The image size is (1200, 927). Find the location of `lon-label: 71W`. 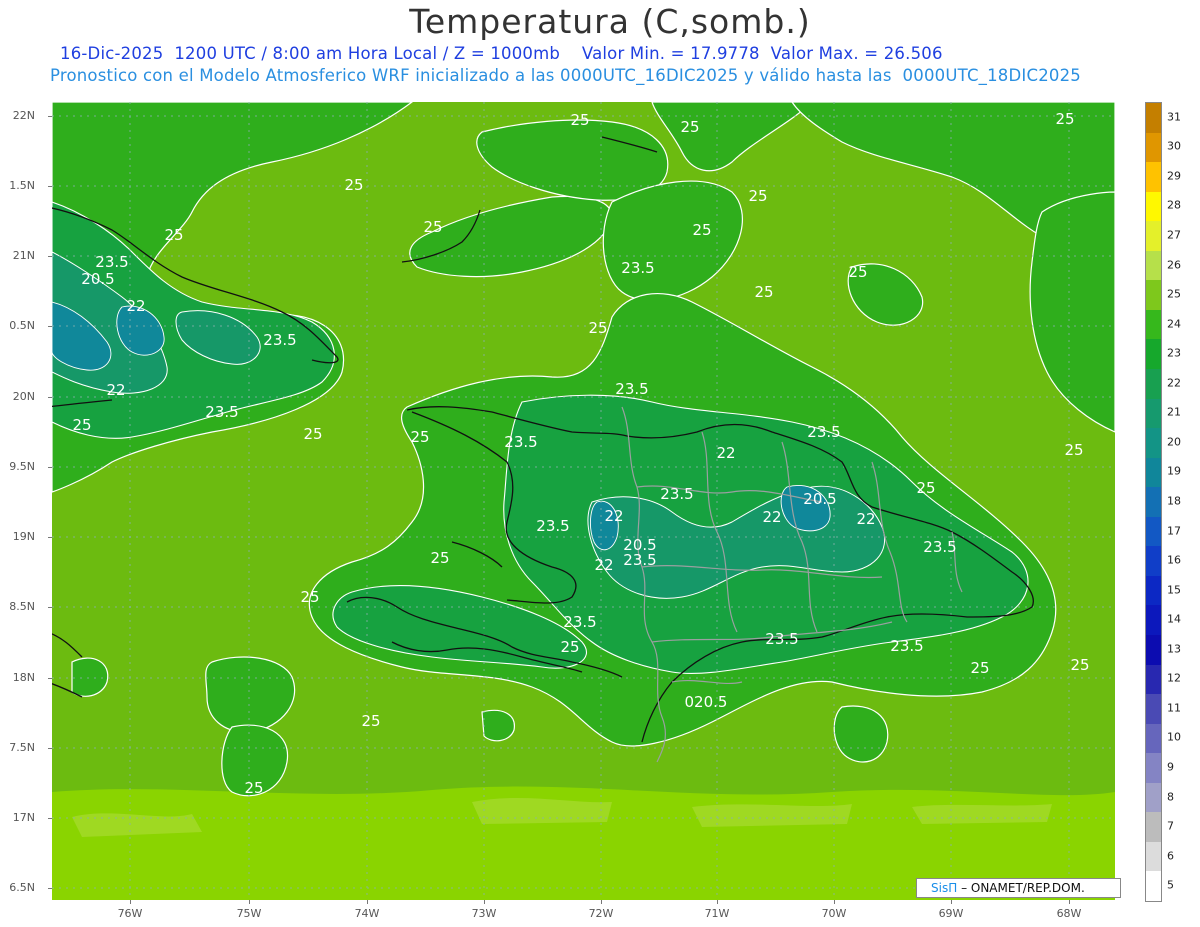

lon-label: 71W is located at coordinates (717, 913).